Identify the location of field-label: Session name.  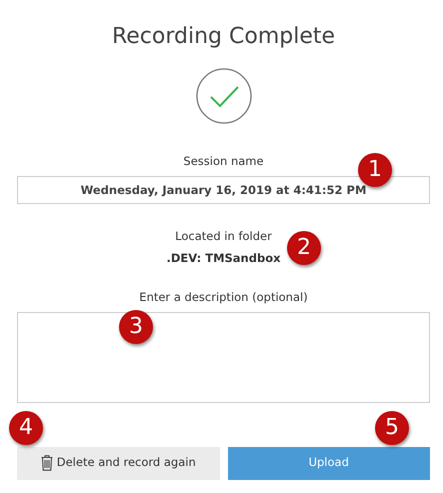
(223, 161).